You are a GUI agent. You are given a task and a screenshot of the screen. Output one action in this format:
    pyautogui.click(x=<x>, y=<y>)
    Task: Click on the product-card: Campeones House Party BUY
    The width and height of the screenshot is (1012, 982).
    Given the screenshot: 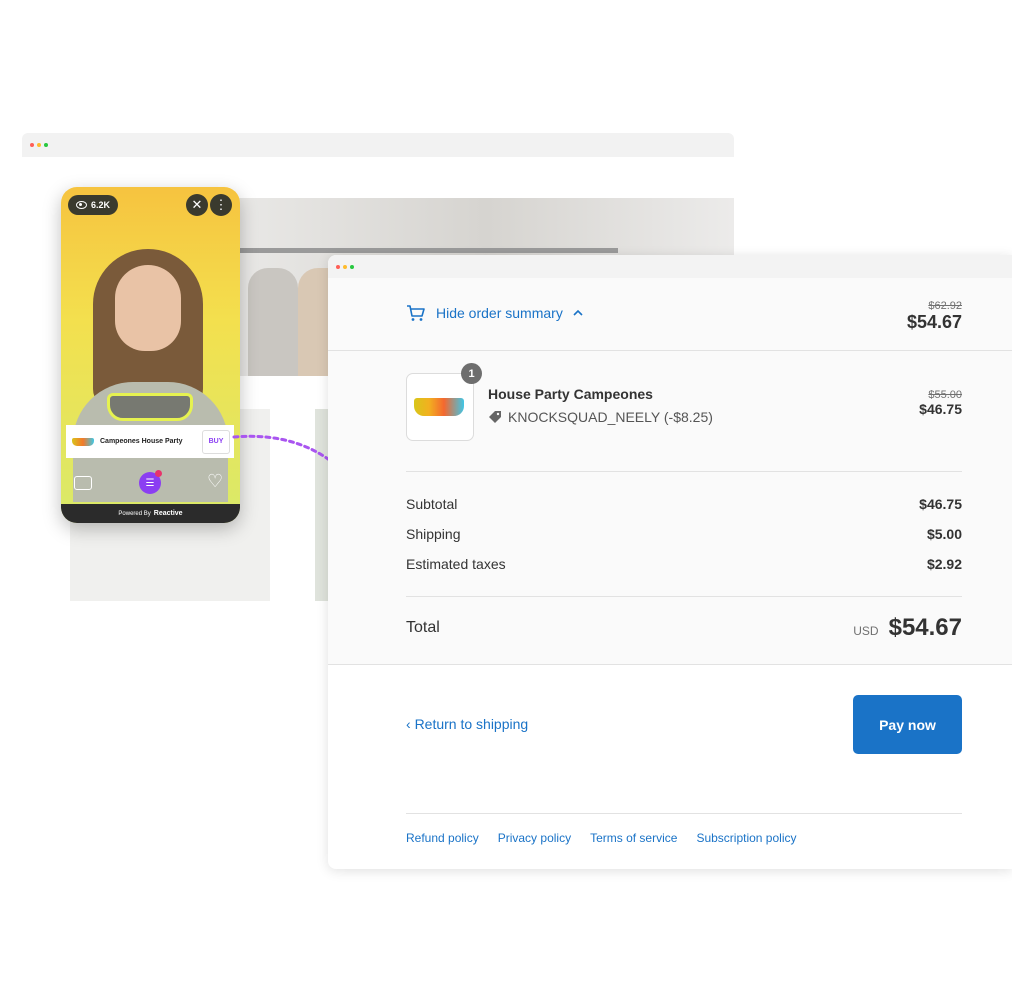 What is the action you would take?
    pyautogui.click(x=150, y=441)
    